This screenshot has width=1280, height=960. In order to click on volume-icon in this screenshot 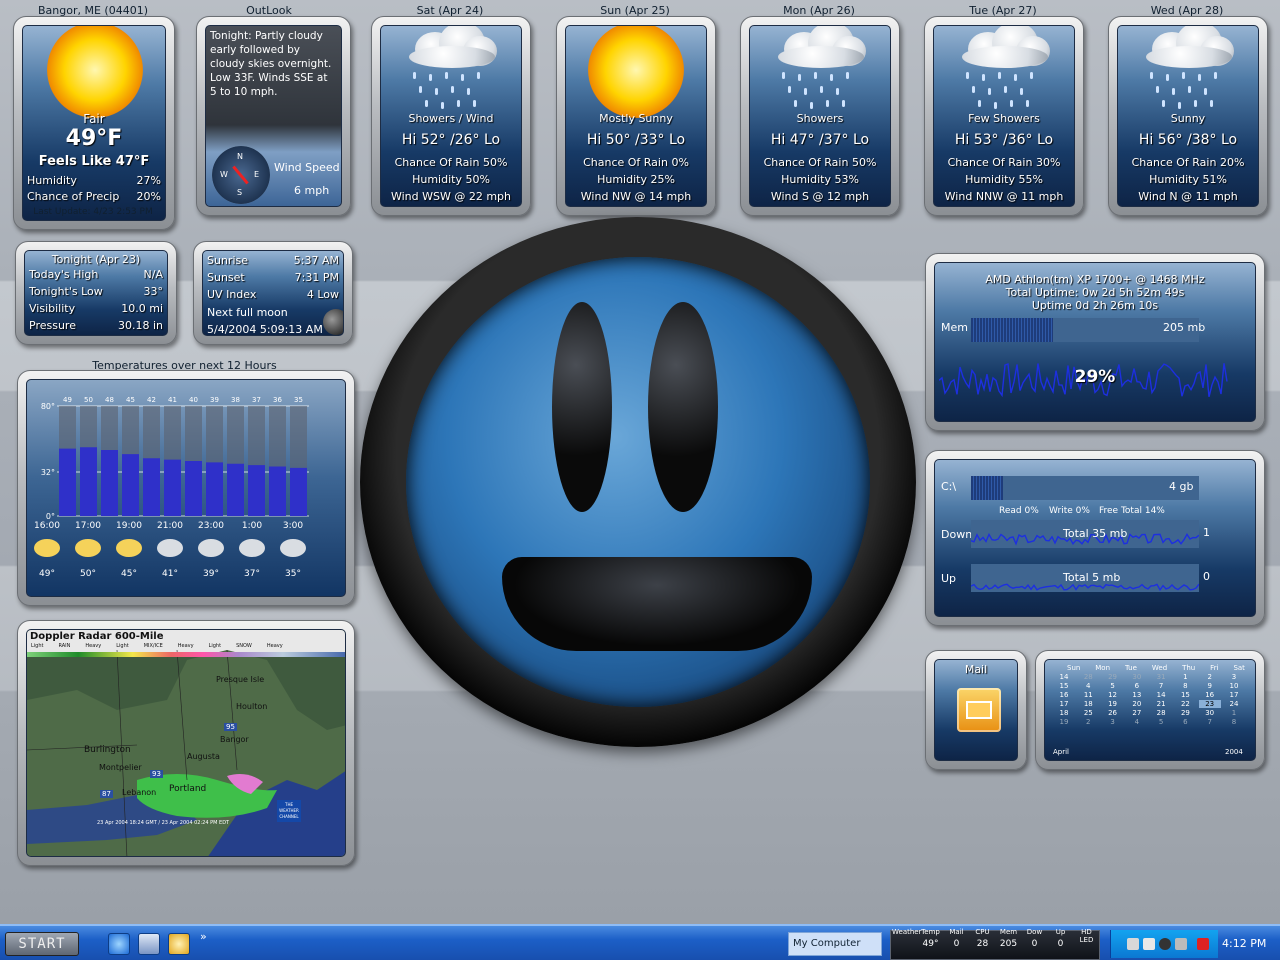, I will do `click(1181, 944)`.